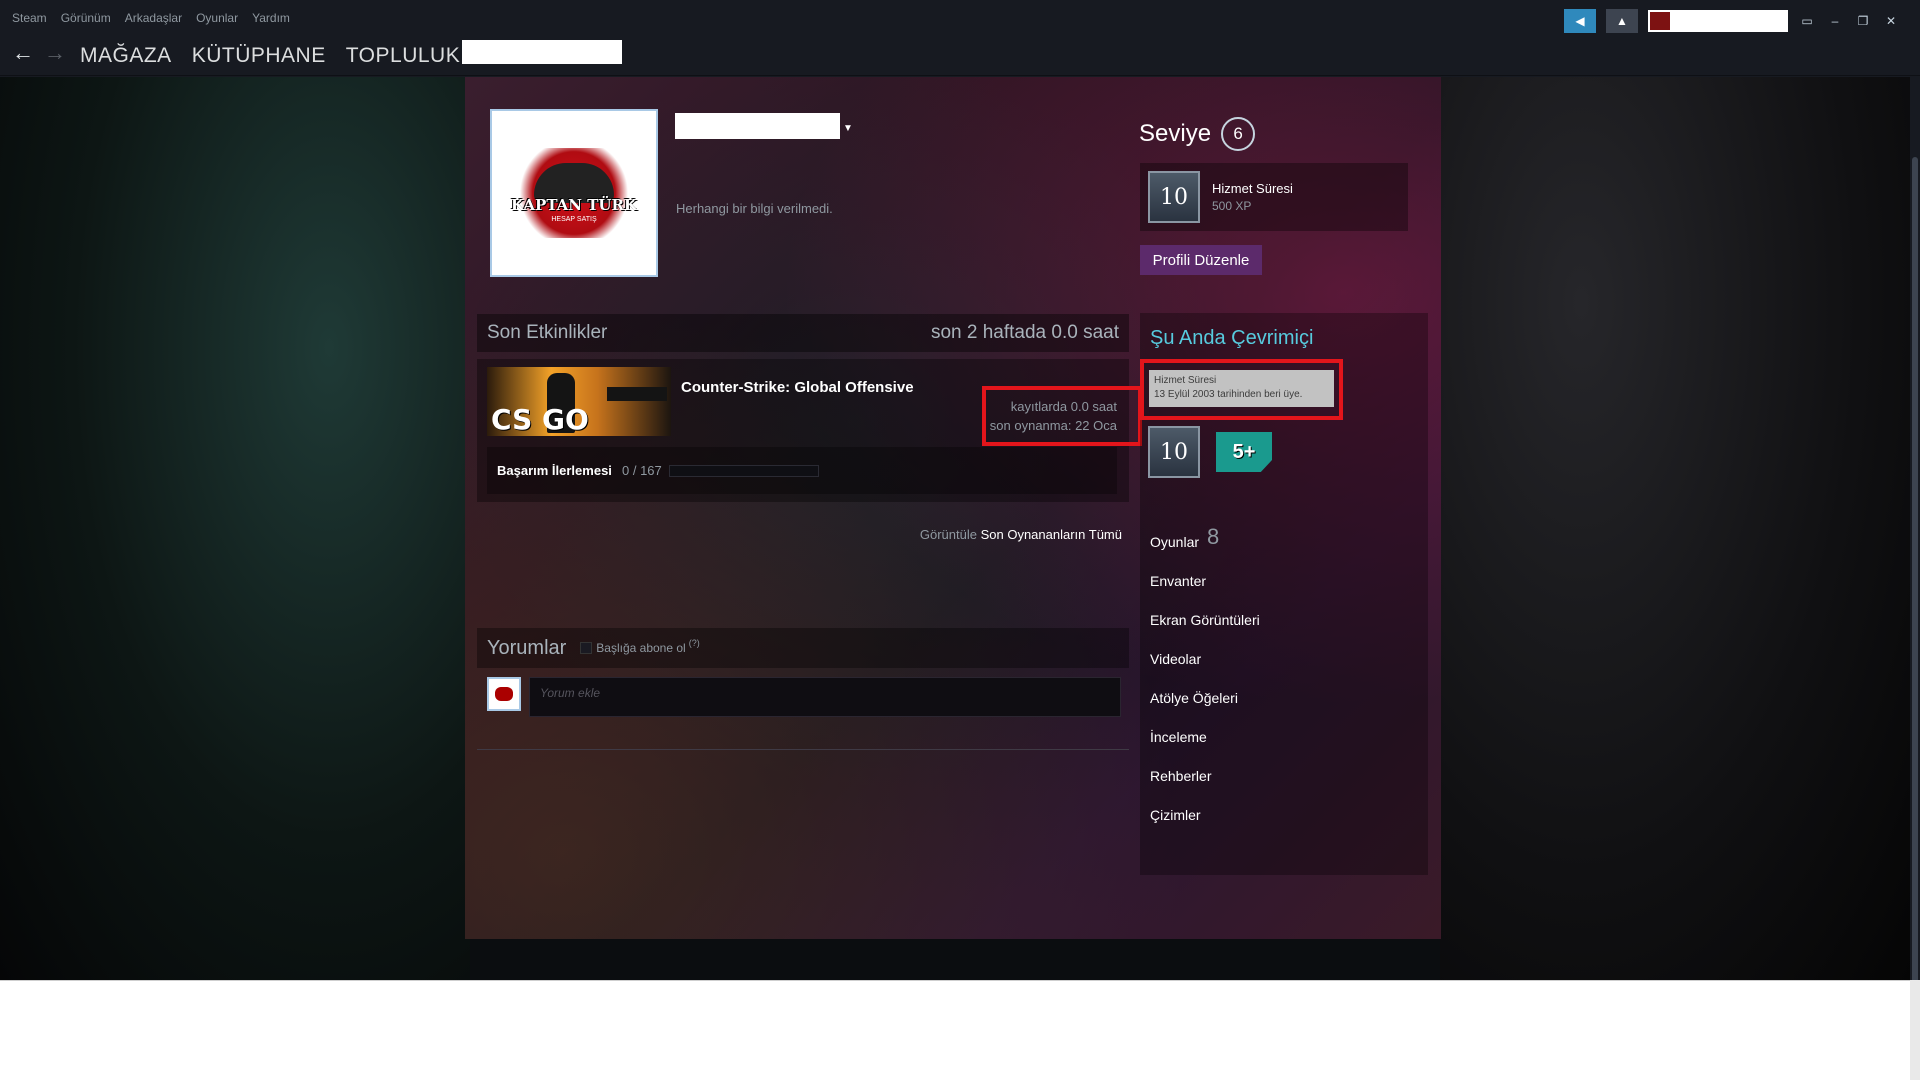  I want to click on online-status: Şu Anda Çevrimiçi, so click(1232, 338).